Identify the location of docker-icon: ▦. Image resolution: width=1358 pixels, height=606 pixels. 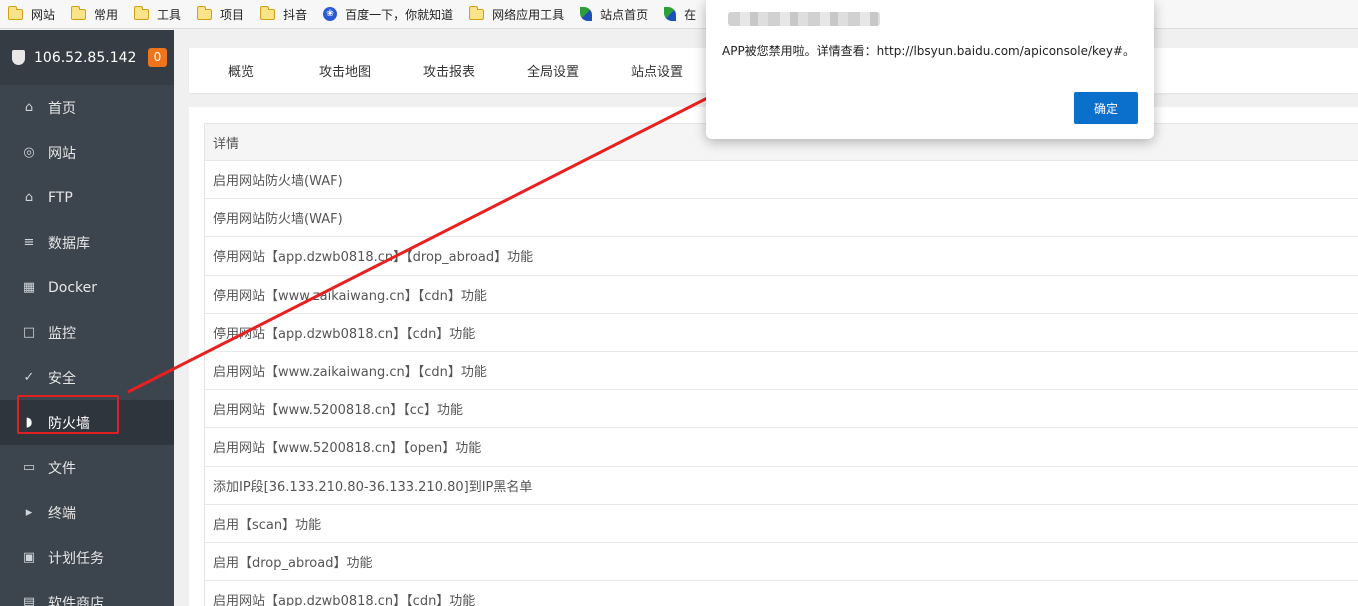
(29, 287).